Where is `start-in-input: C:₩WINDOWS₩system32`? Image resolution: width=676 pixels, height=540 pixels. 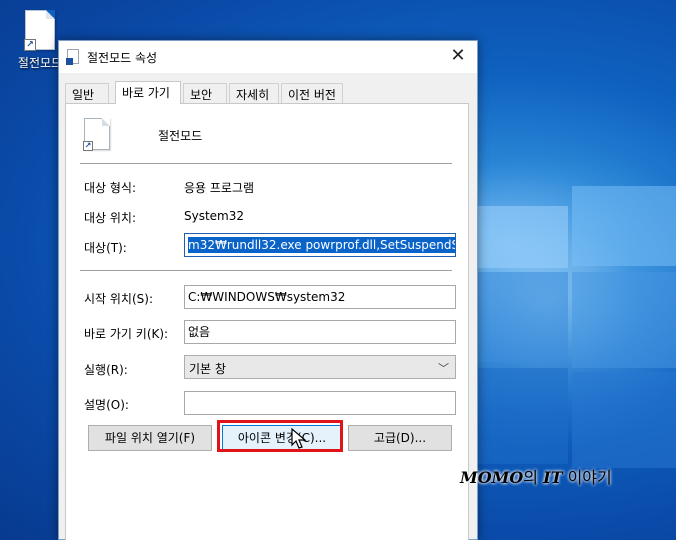 start-in-input: C:₩WINDOWS₩system32 is located at coordinates (320, 297).